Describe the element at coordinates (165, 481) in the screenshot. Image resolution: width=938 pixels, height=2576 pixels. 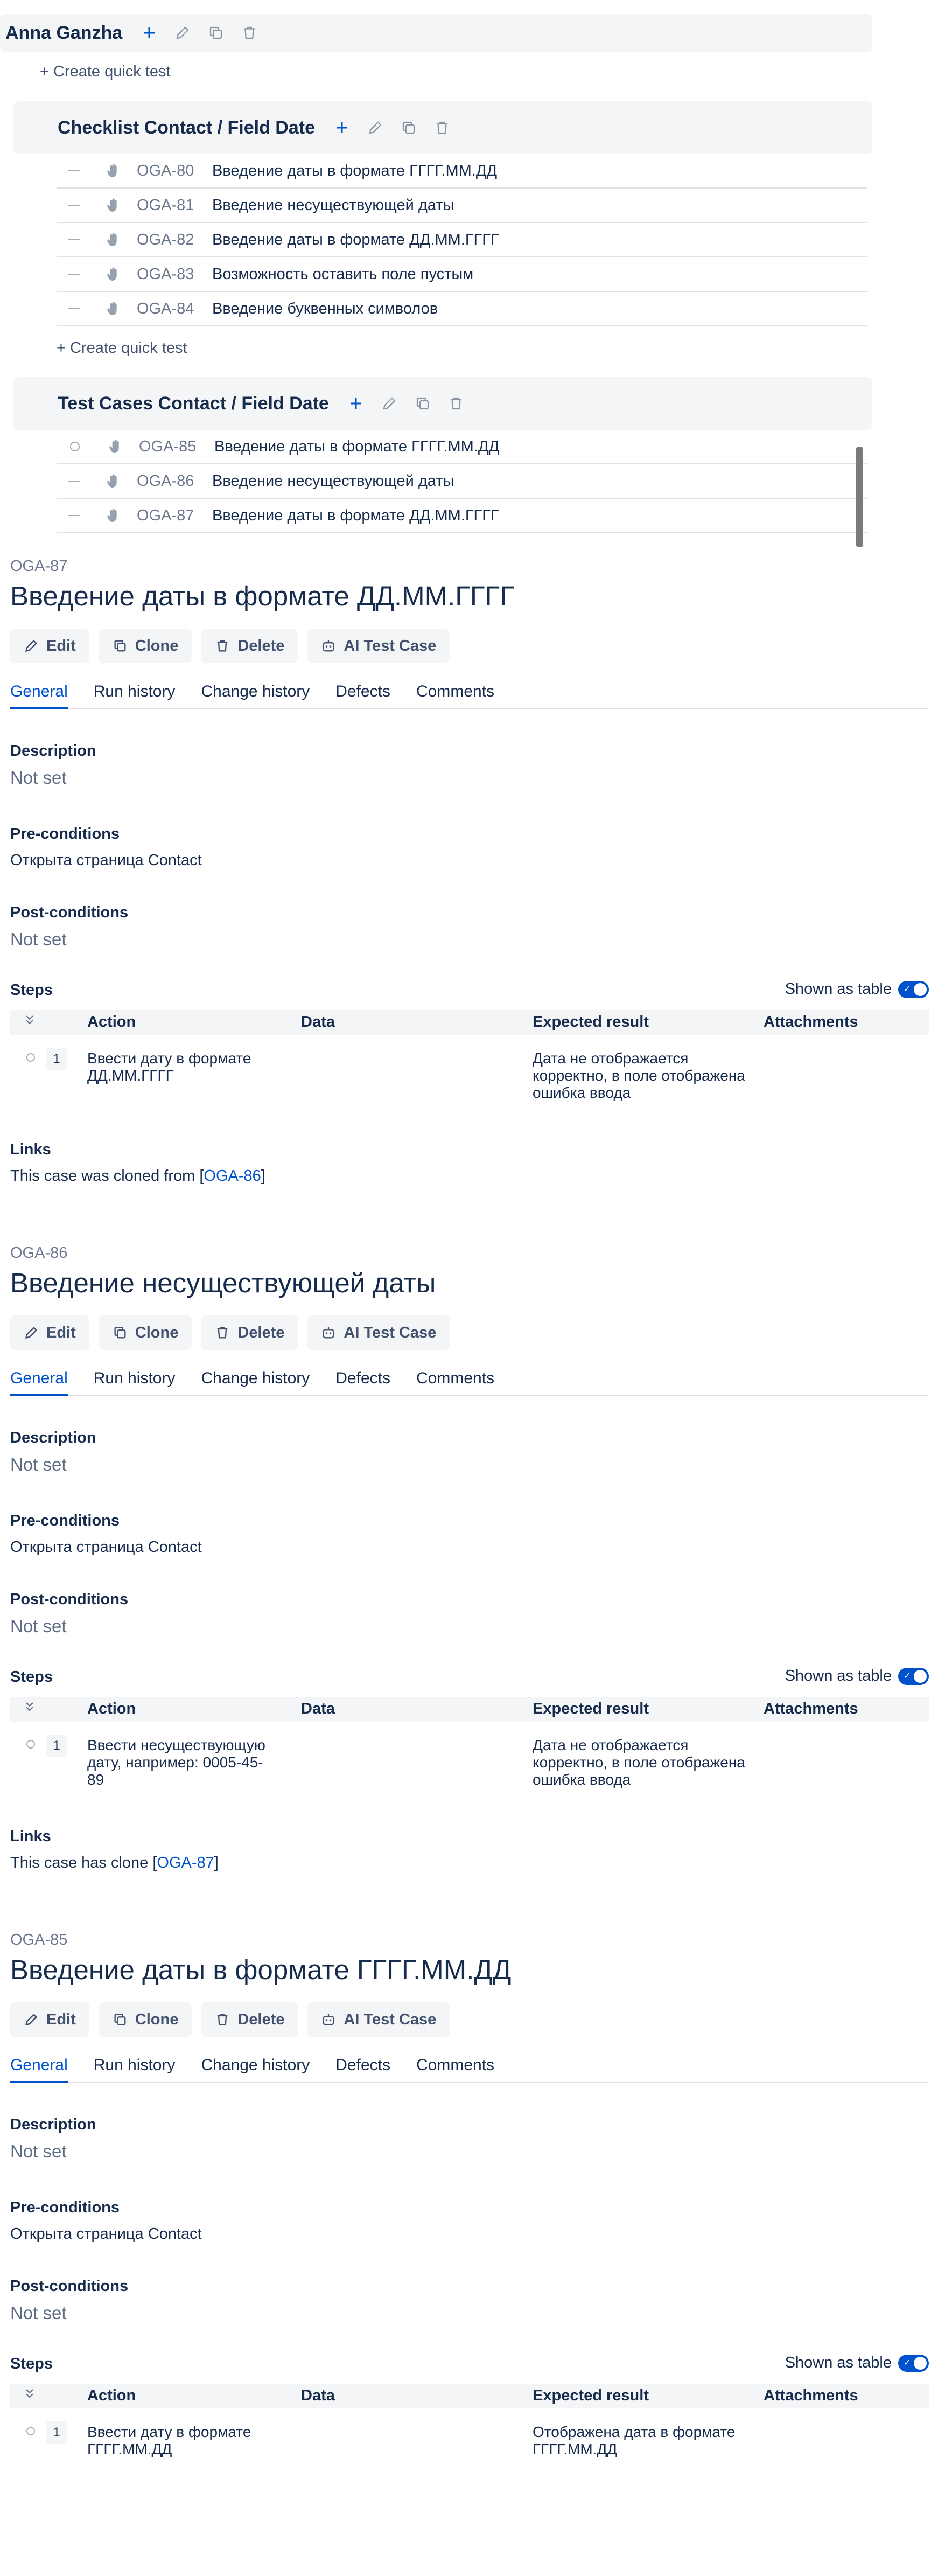
I see `case-id: OGA-86` at that location.